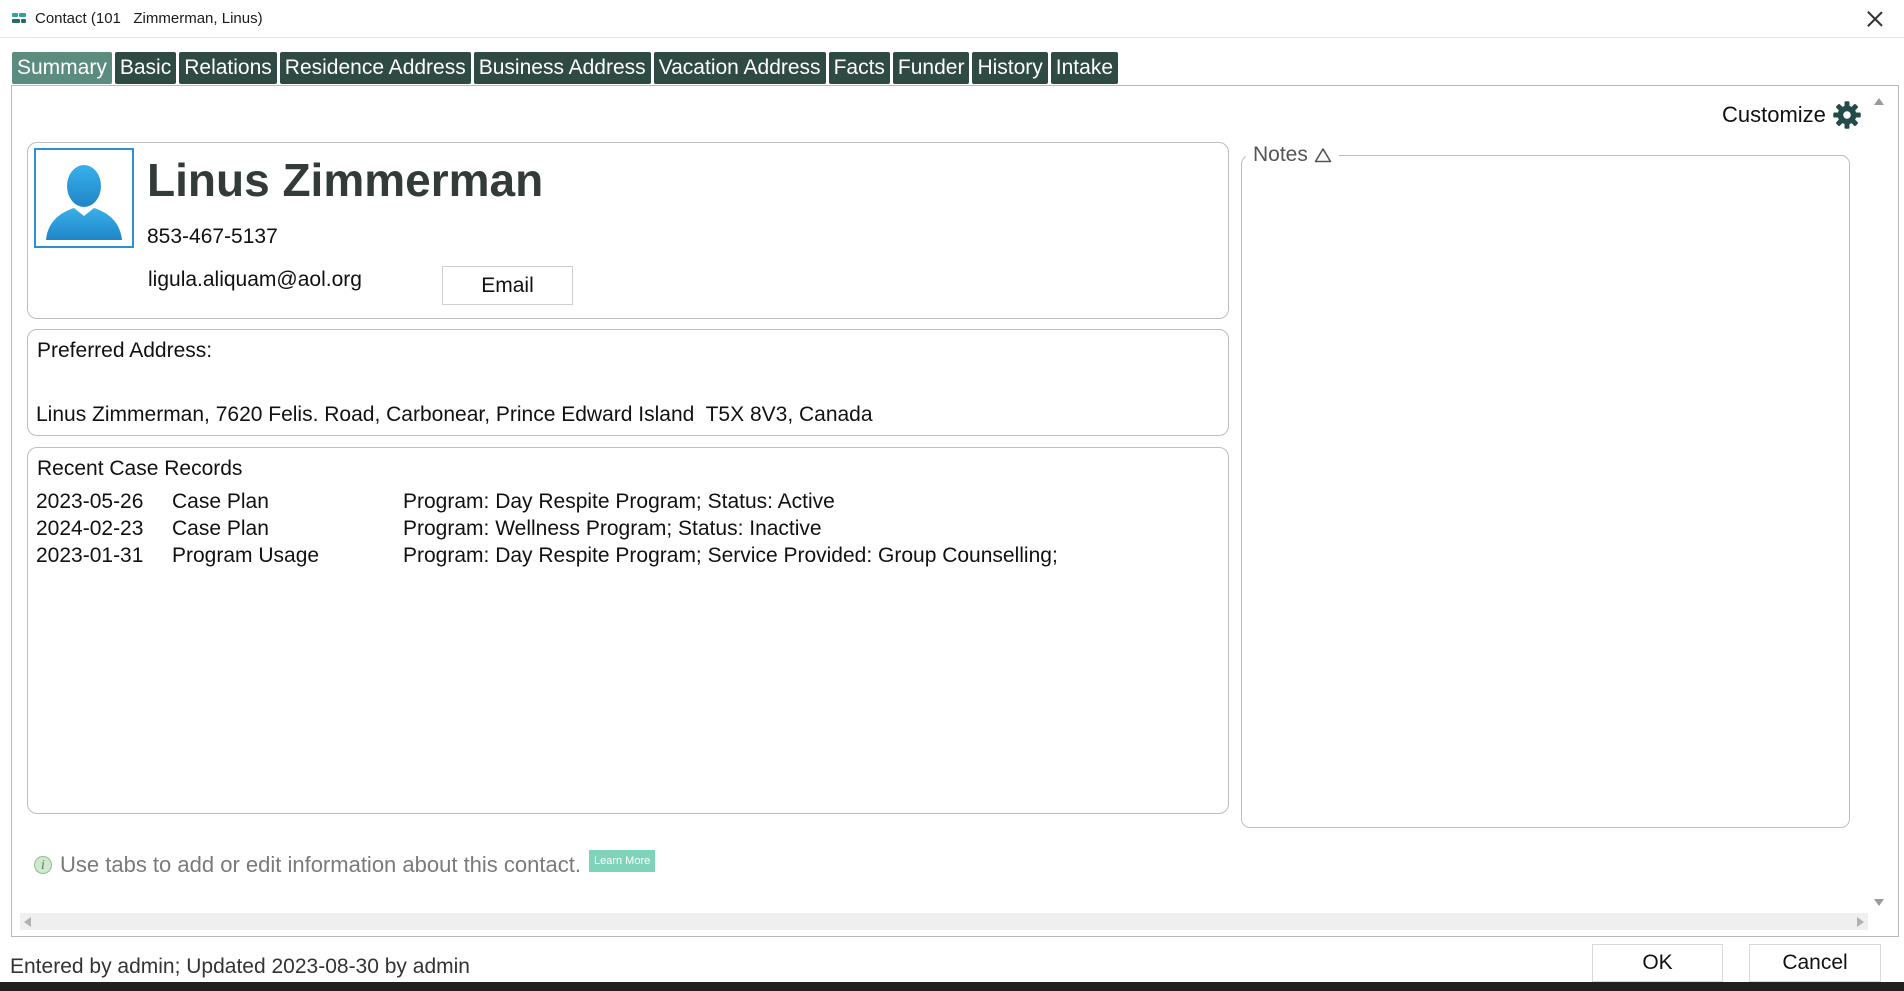 The image size is (1904, 991). I want to click on avatar, so click(84, 198).